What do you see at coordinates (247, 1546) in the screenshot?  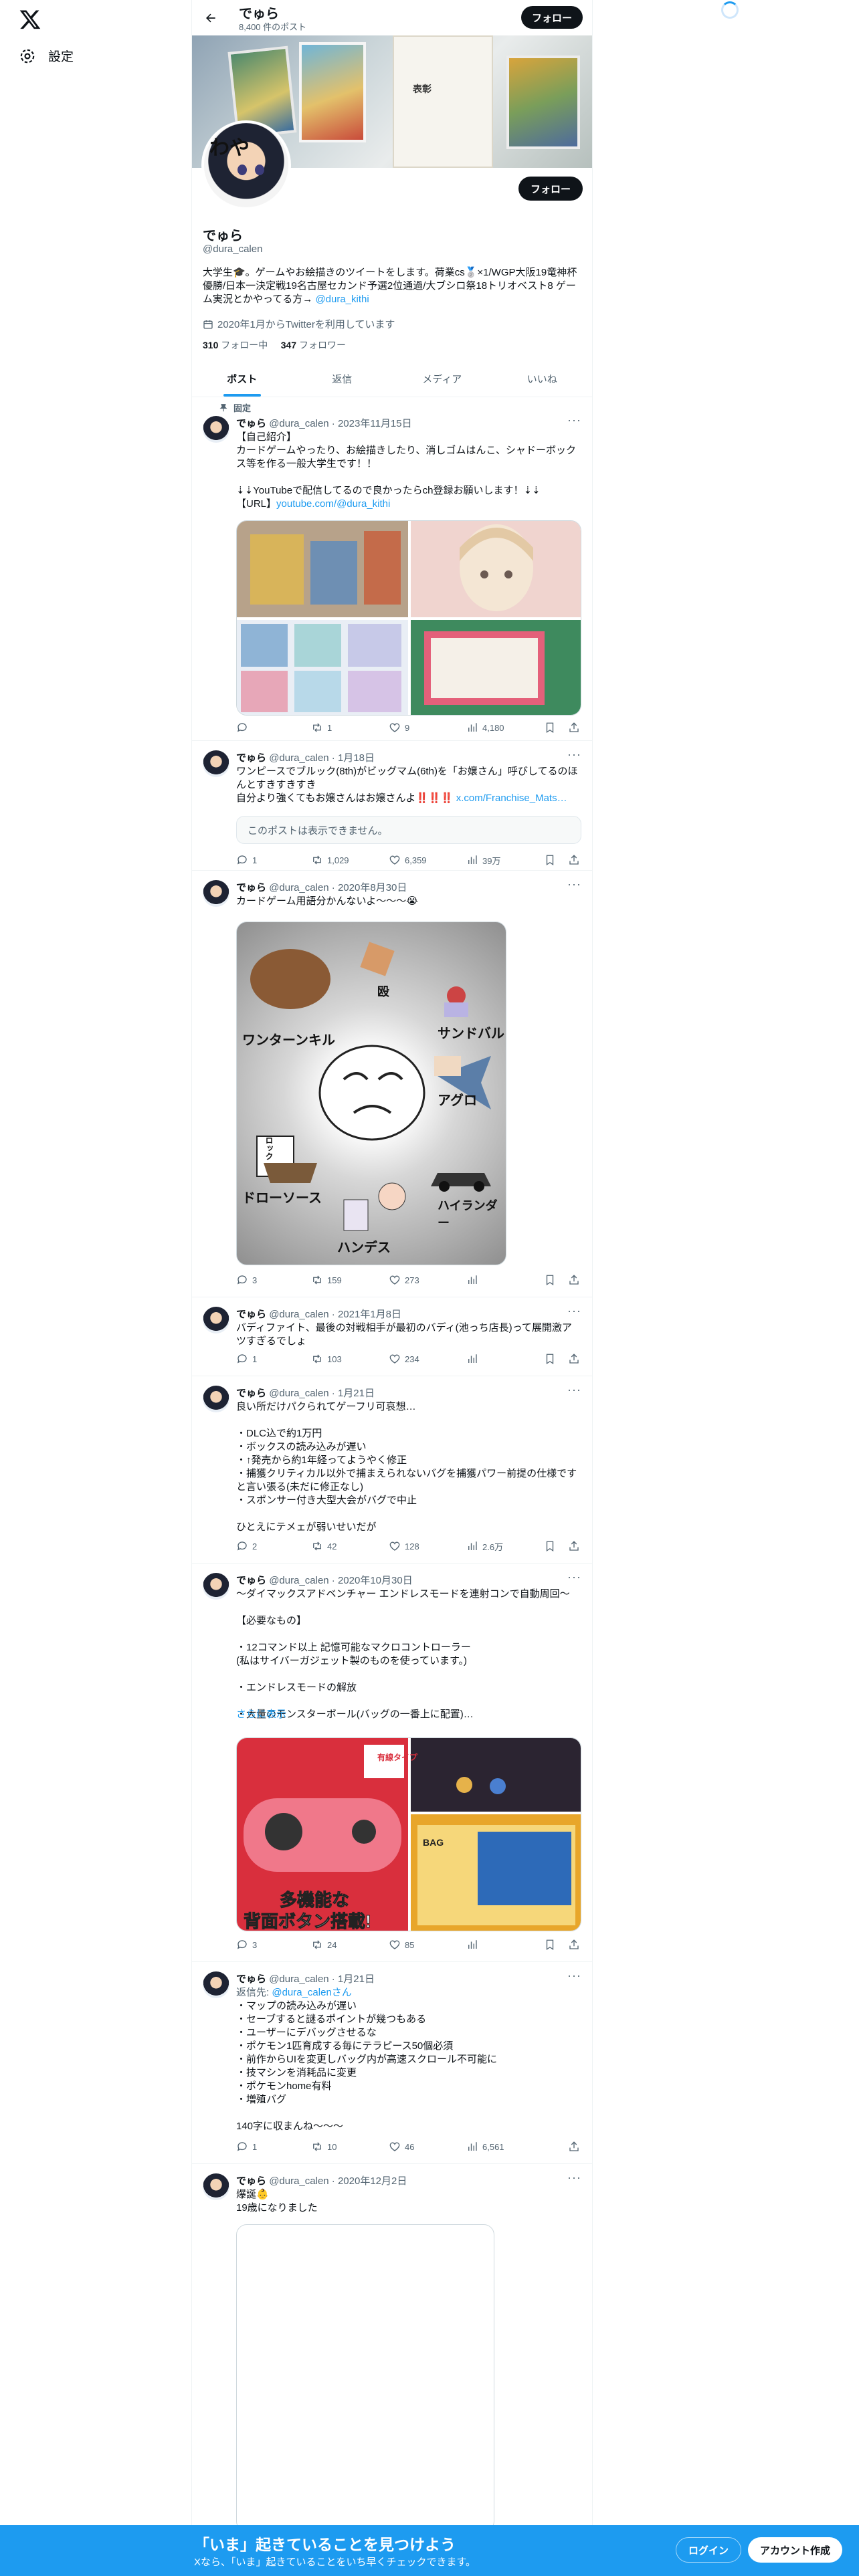 I see `reply-button: 2` at bounding box center [247, 1546].